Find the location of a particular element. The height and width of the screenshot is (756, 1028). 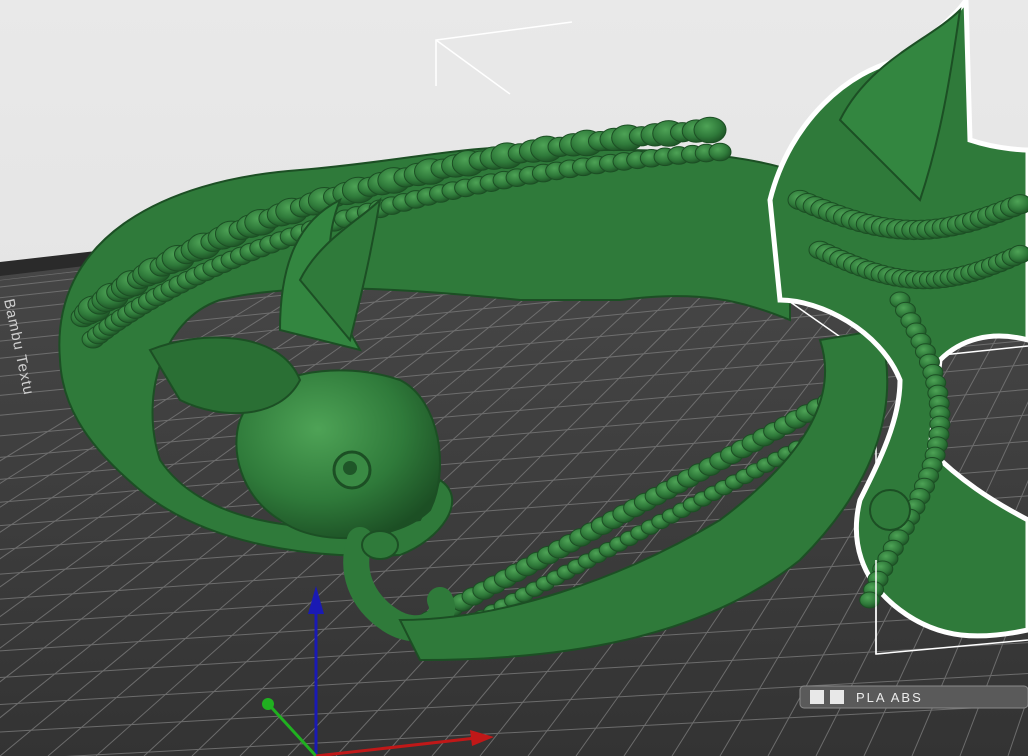

plate-label-badge: PLA ABS is located at coordinates (913, 697).